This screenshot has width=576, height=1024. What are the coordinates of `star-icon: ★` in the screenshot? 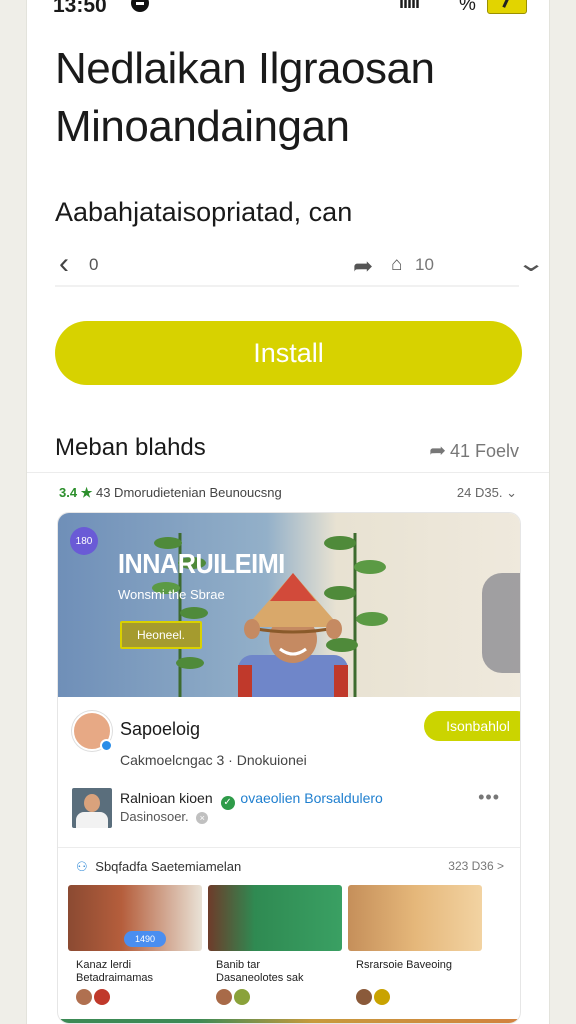 It's located at (86, 492).